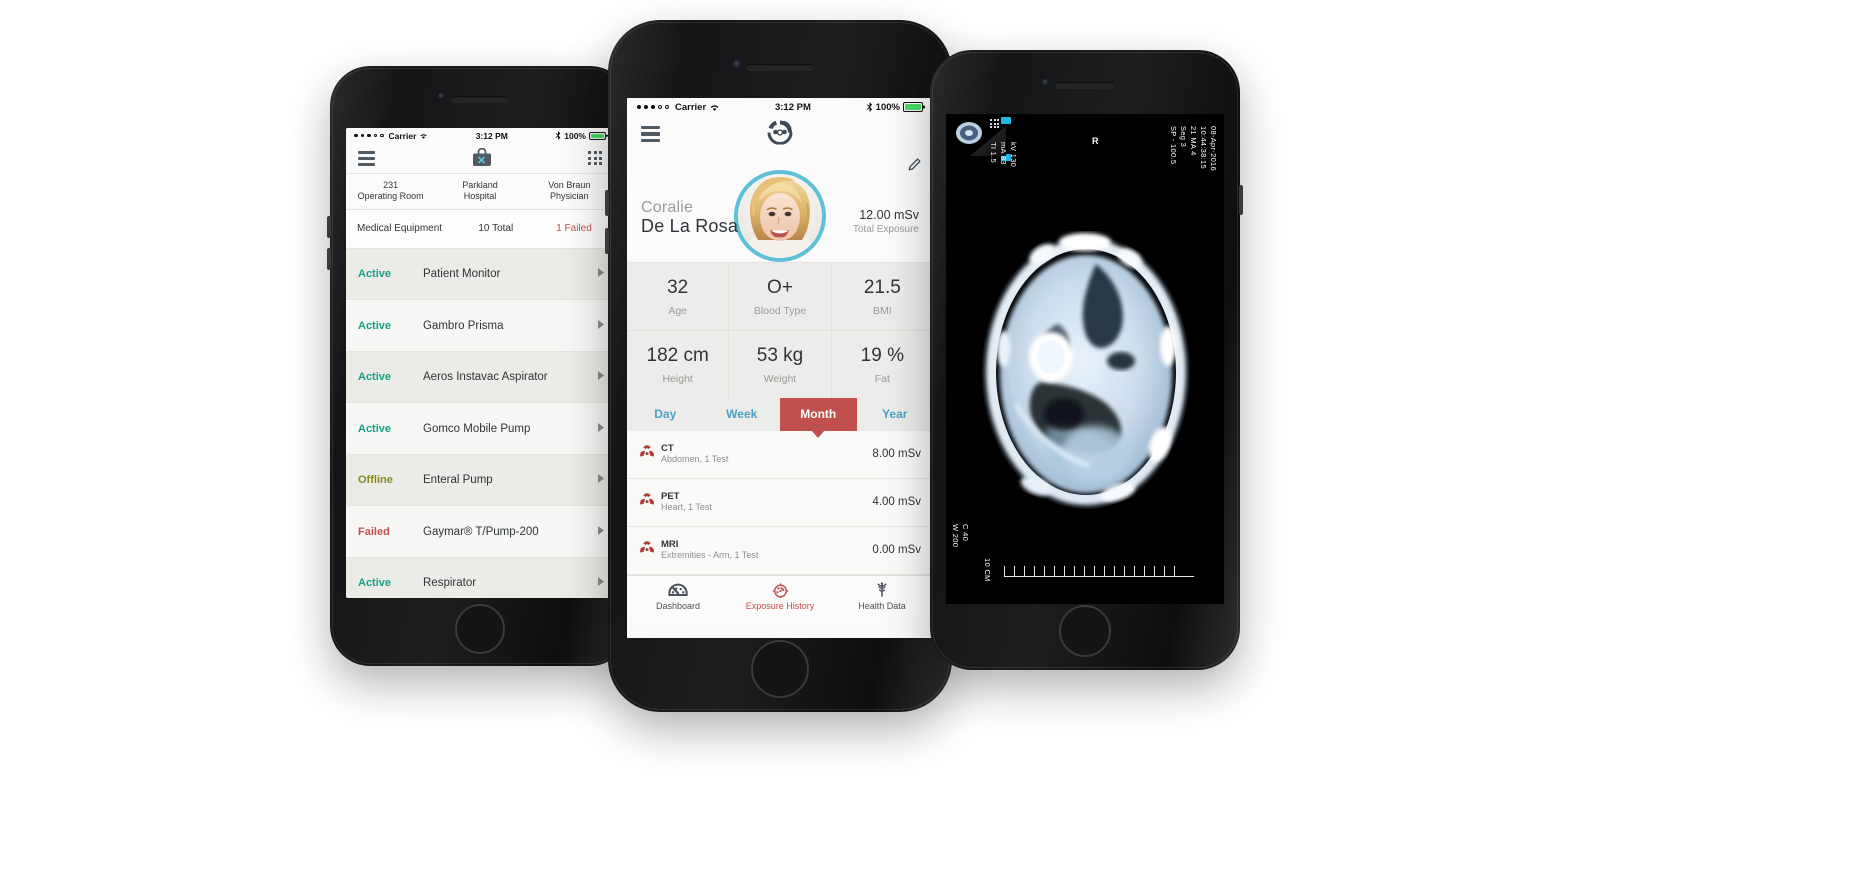 This screenshot has height=886, width=1859. What do you see at coordinates (689, 217) in the screenshot?
I see `patient-name: Coralie De La Rosa` at bounding box center [689, 217].